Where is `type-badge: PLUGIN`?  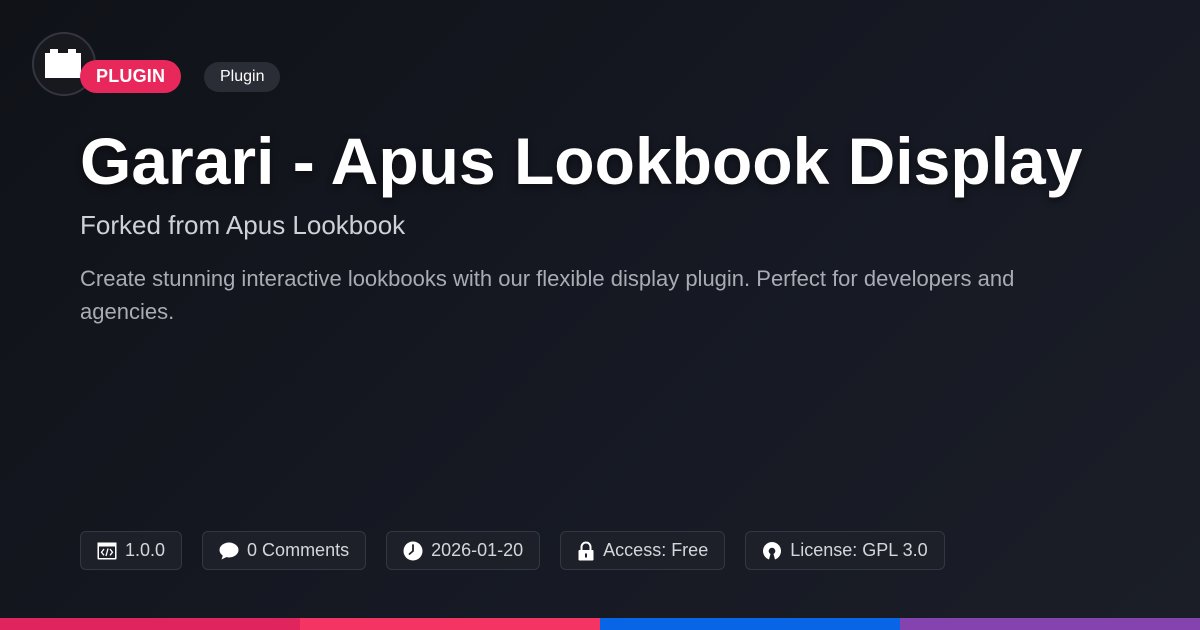 type-badge: PLUGIN is located at coordinates (131, 76).